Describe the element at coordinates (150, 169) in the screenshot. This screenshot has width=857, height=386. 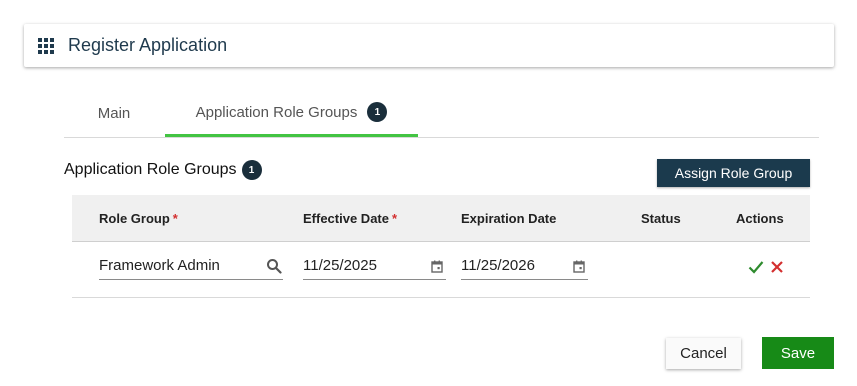
I see `section-title-text: Application Role Groups` at that location.